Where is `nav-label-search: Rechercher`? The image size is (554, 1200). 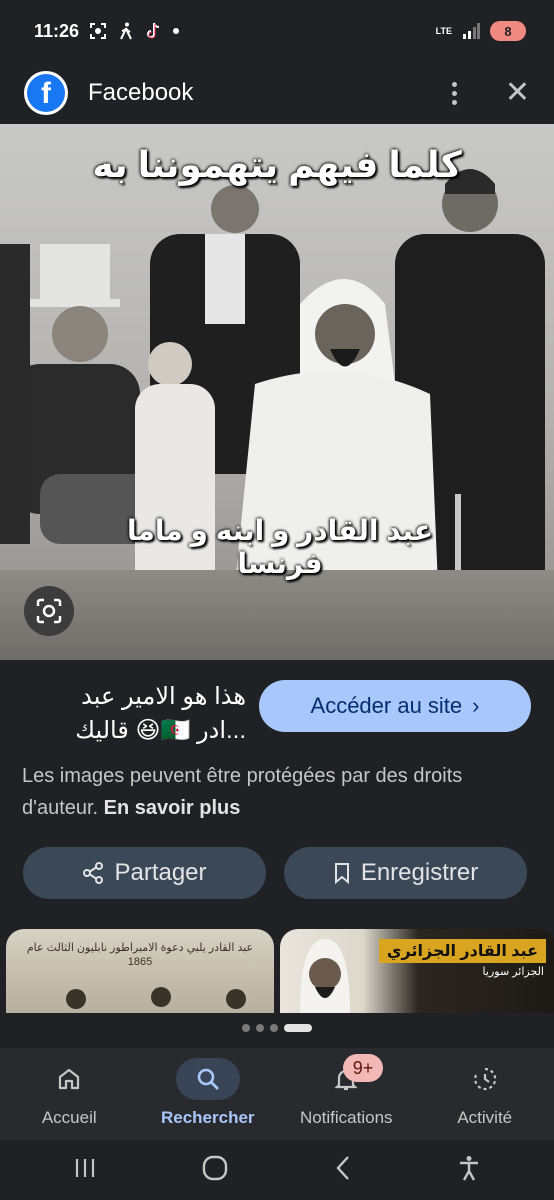 nav-label-search: Rechercher is located at coordinates (207, 1117).